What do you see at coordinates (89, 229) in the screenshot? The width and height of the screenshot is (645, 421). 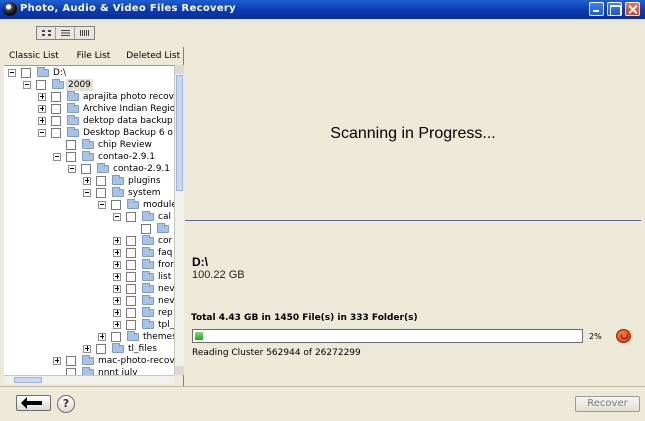 I see `tree-node` at bounding box center [89, 229].